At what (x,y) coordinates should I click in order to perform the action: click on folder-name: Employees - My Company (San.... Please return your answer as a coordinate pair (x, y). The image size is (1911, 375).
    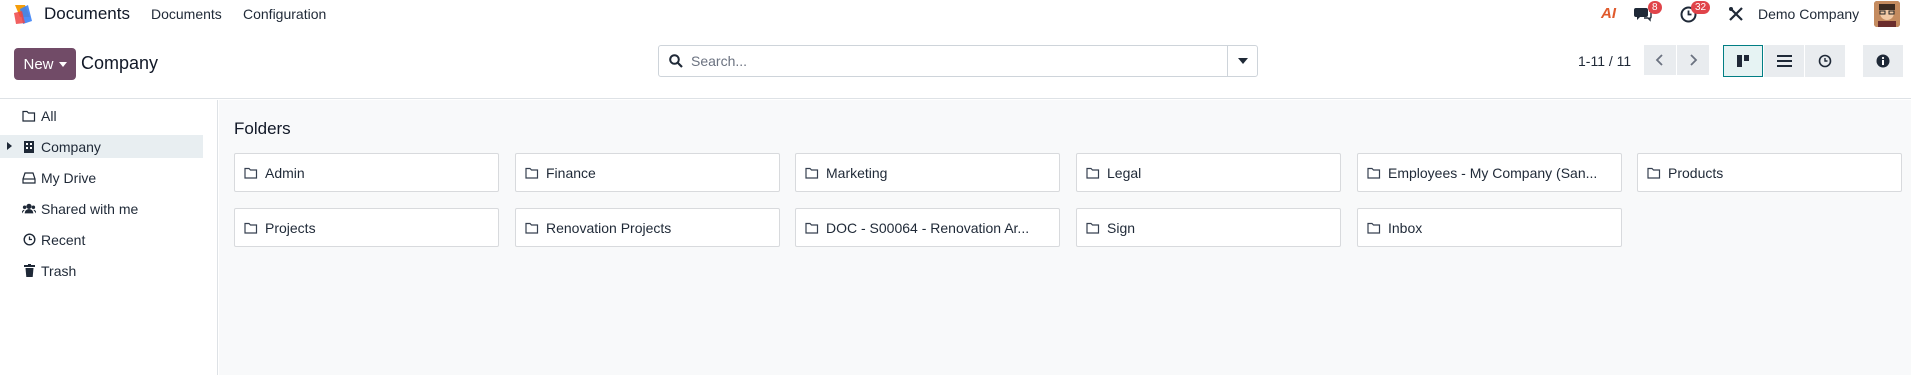
    Looking at the image, I should click on (1493, 172).